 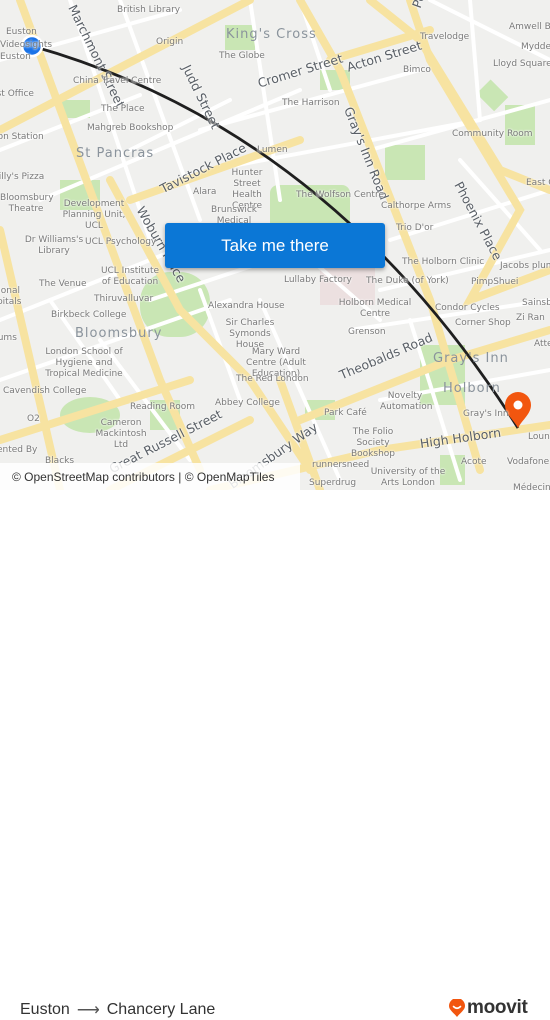 I want to click on moovit-wordmark: moovit, so click(x=497, y=1007).